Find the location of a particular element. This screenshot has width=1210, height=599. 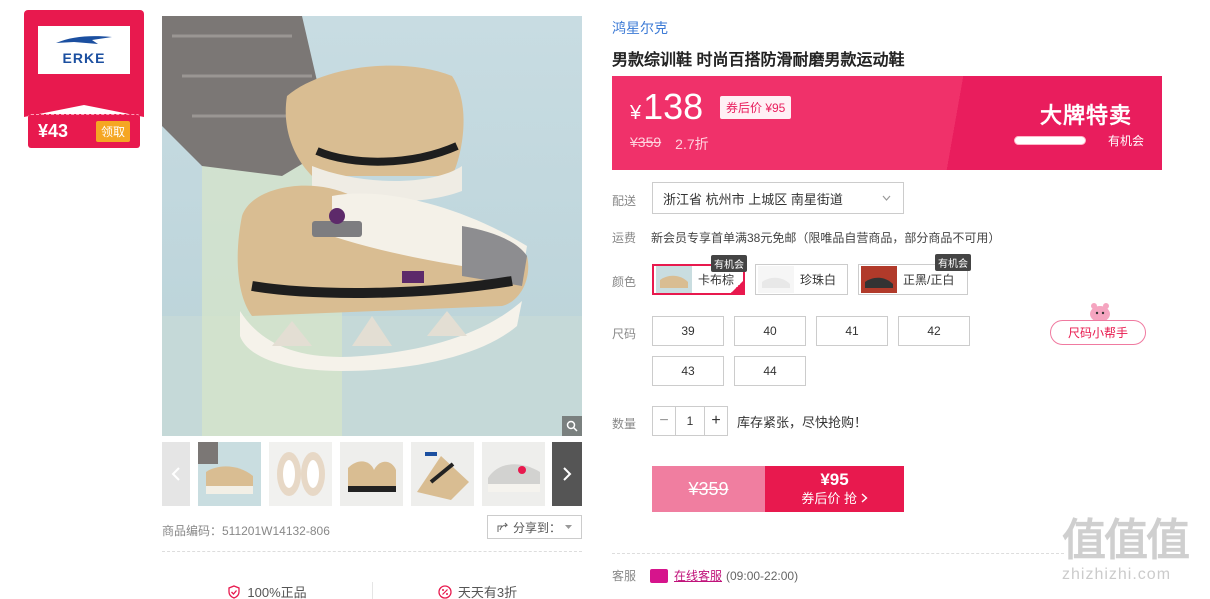

color-option-black-white: 正黑/正白 有机会 is located at coordinates (914, 274).